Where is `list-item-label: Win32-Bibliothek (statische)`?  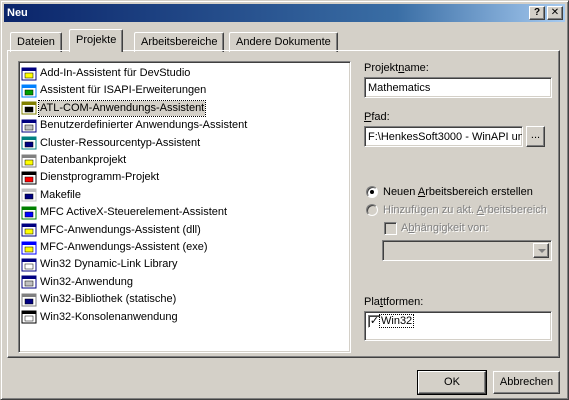 list-item-label: Win32-Bibliothek (statische) is located at coordinates (108, 299).